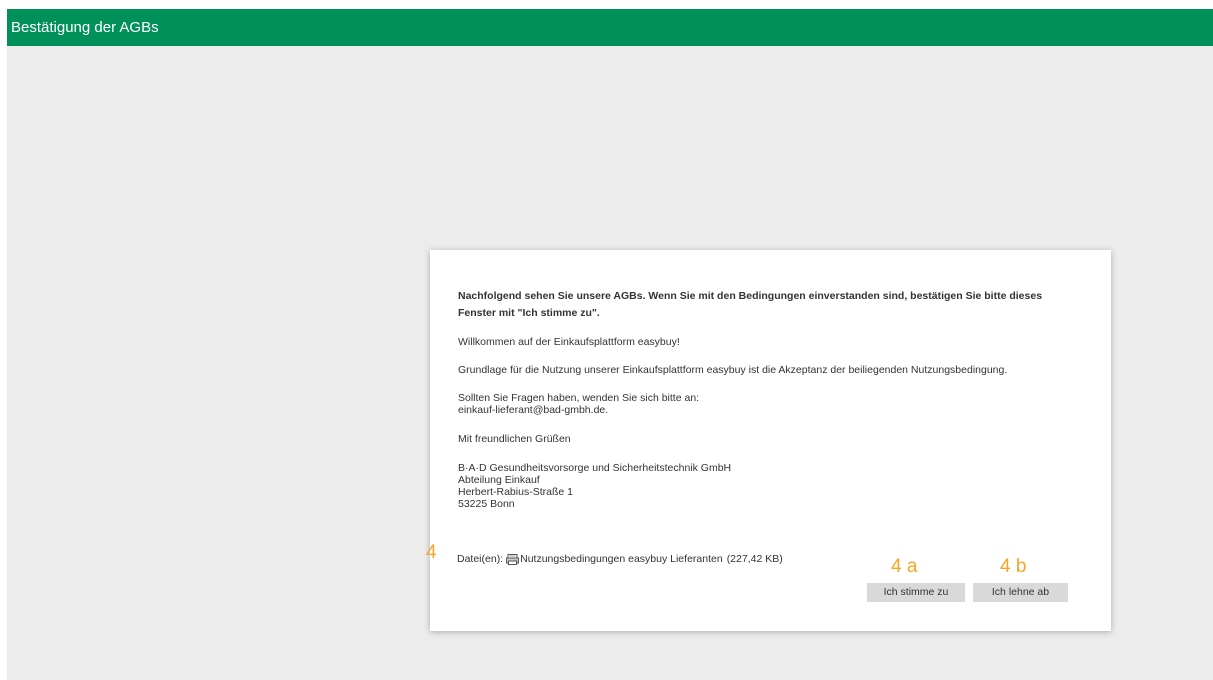  What do you see at coordinates (515, 492) in the screenshot?
I see `company-street: Herbert-Rabius-Straße 1` at bounding box center [515, 492].